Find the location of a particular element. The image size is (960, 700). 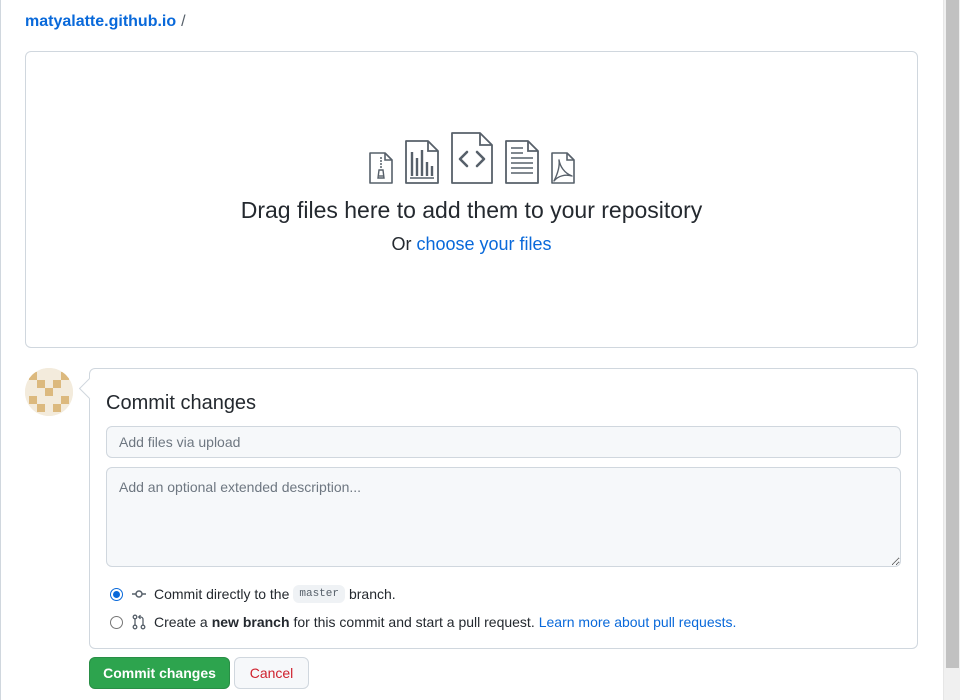

file-code-icon is located at coordinates (471, 158).